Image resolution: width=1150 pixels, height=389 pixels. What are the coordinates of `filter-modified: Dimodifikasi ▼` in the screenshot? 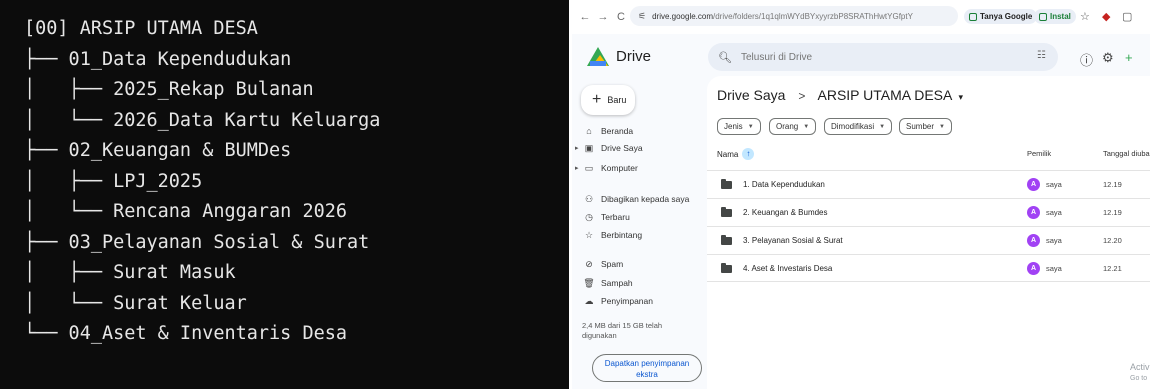 It's located at (858, 126).